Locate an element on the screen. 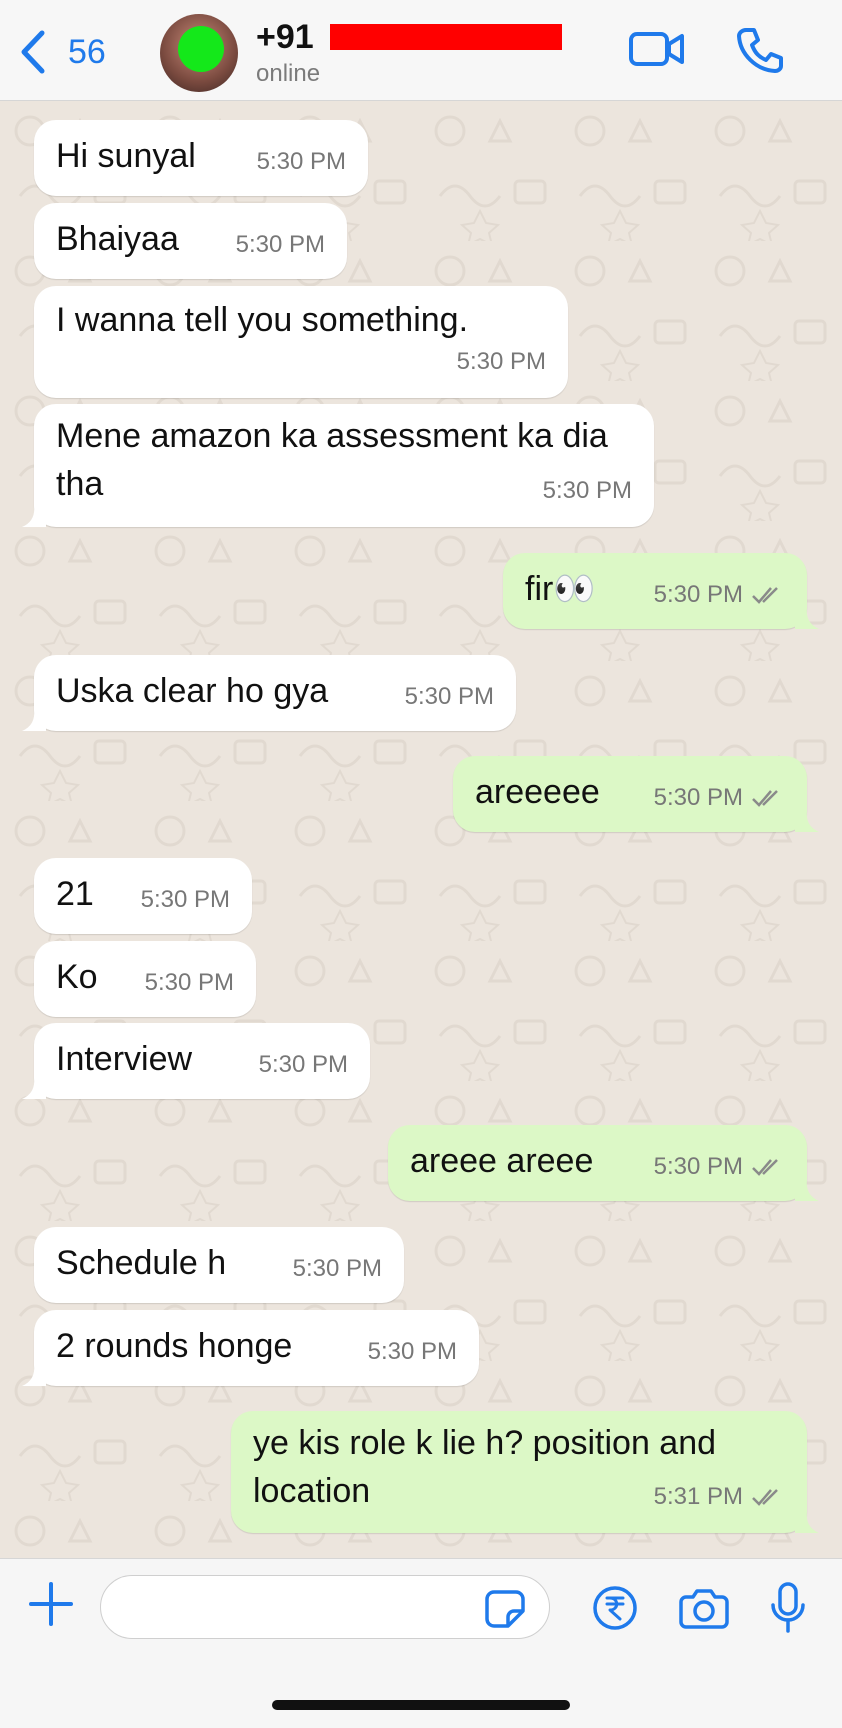 The width and height of the screenshot is (842, 1728). chat-header: 56 +91 online is located at coordinates (421, 50).